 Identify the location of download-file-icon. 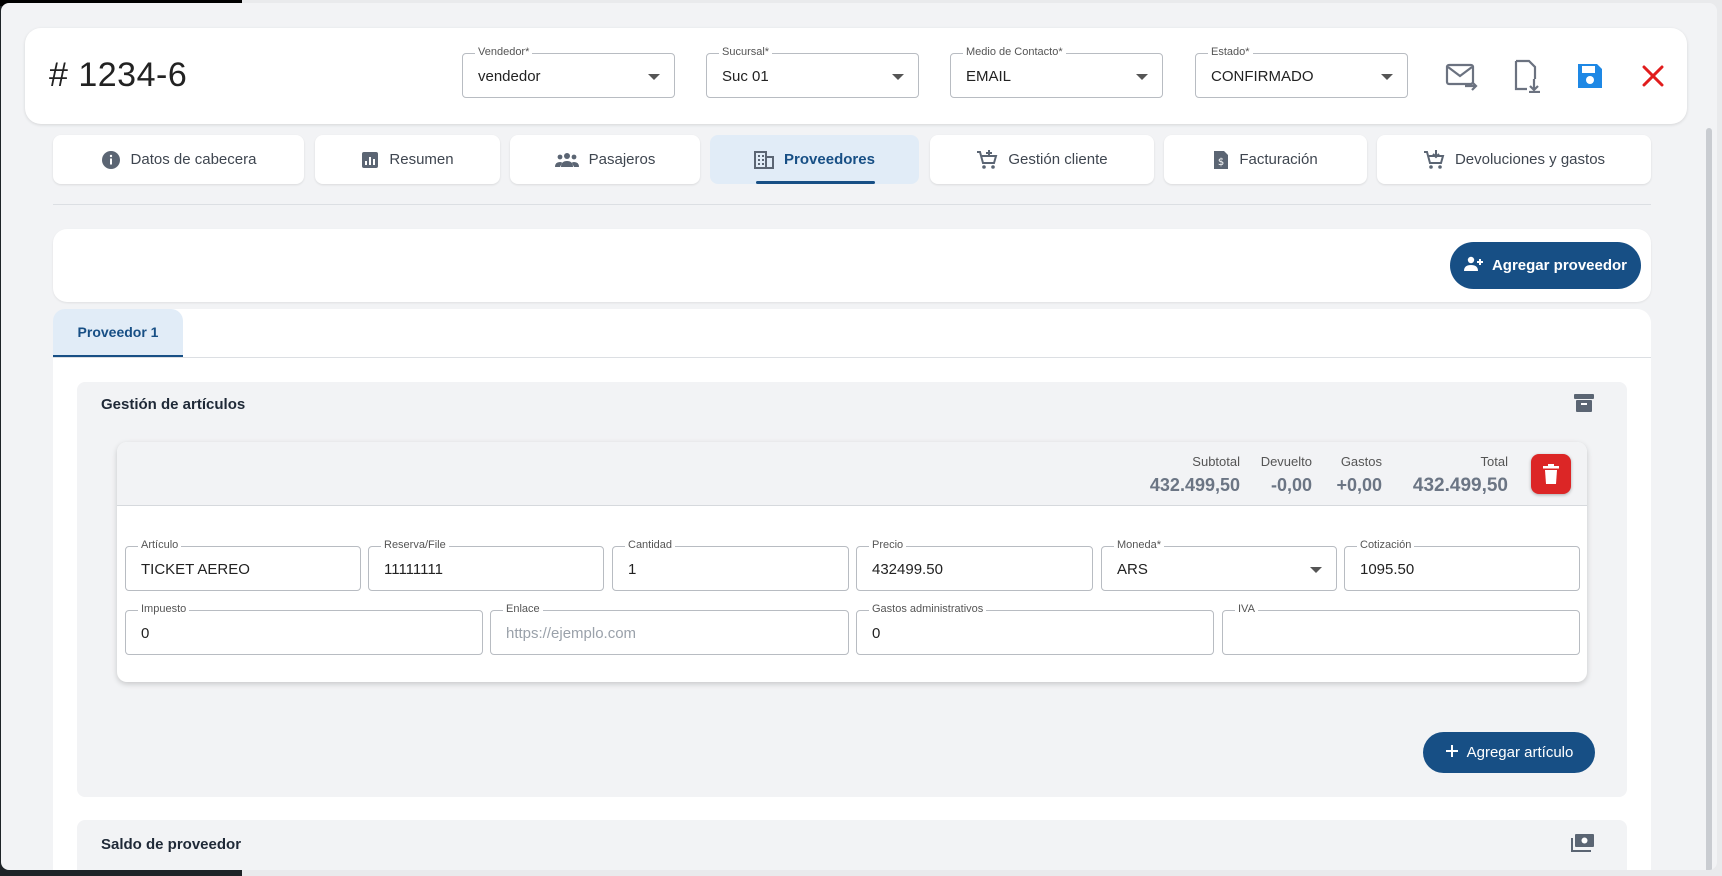
(1527, 76).